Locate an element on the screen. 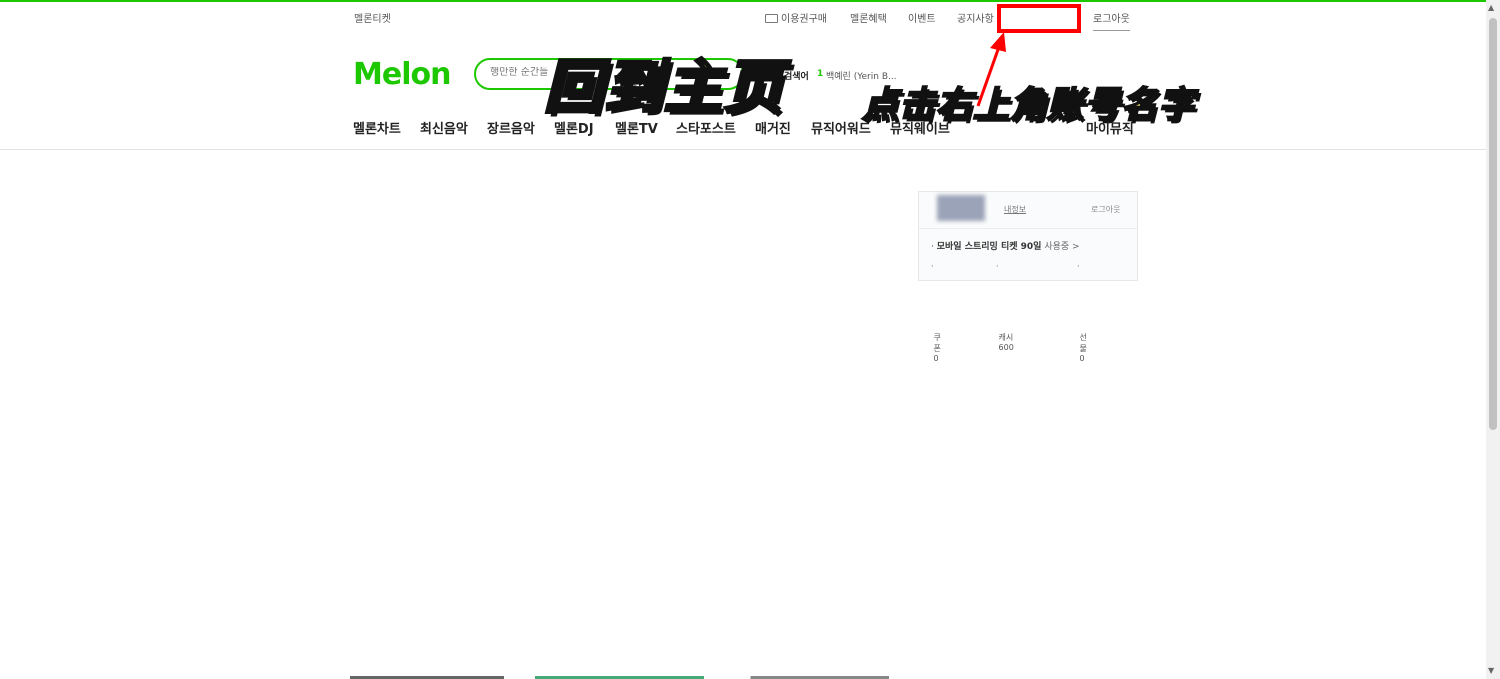 This screenshot has height=679, width=1500. nav-item-mymusic: 마이뮤직 is located at coordinates (1110, 127).